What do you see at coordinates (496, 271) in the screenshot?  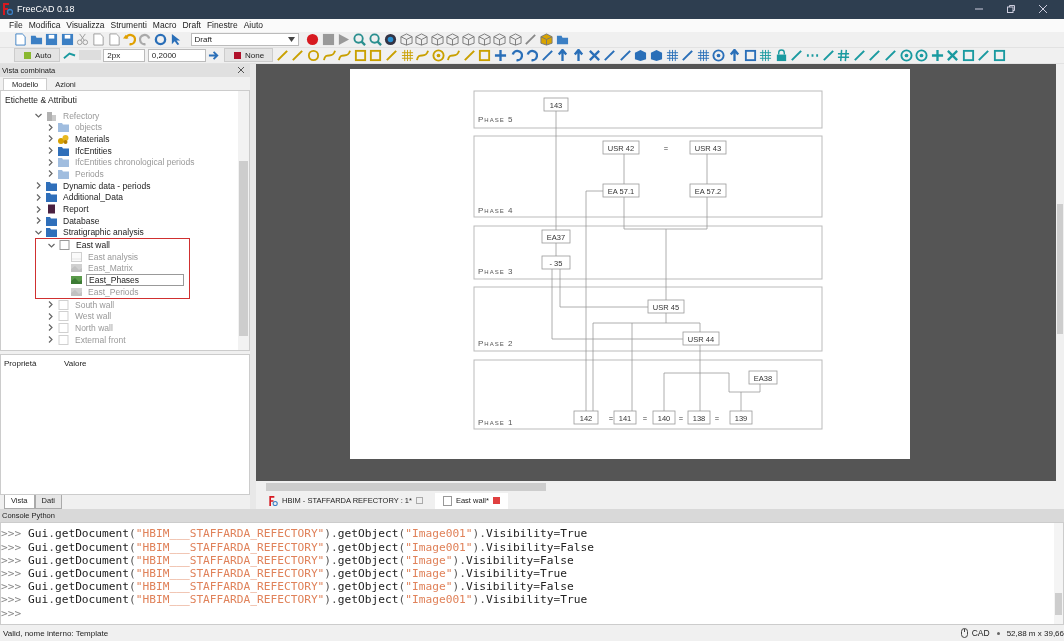 I see `phase-label: Phase 3` at bounding box center [496, 271].